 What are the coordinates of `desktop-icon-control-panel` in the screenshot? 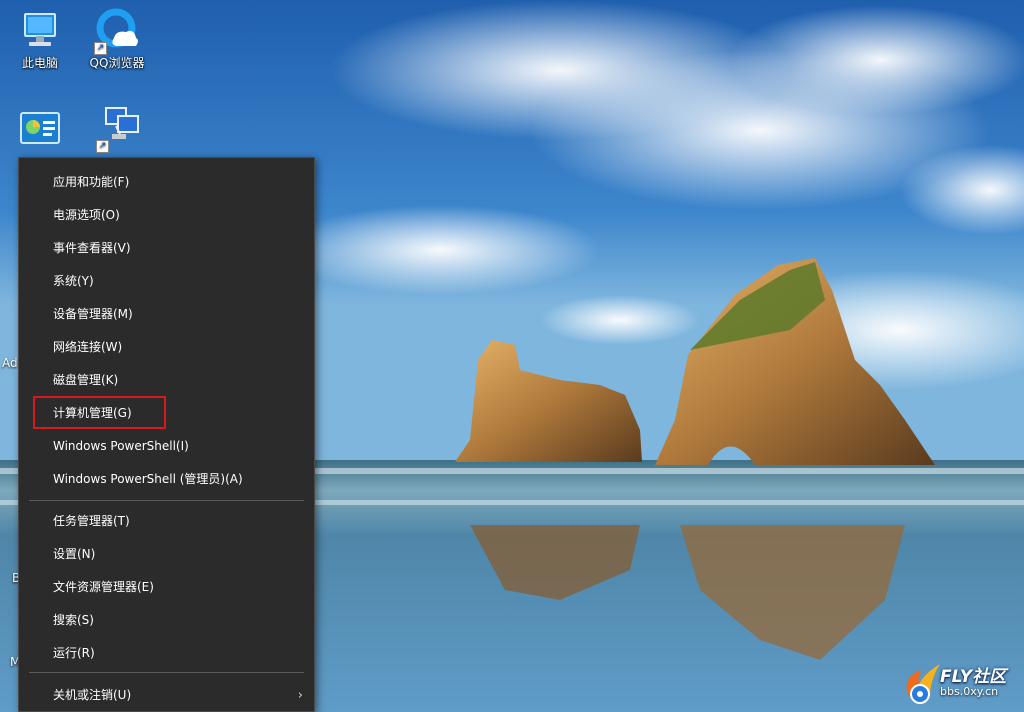 It's located at (40, 129).